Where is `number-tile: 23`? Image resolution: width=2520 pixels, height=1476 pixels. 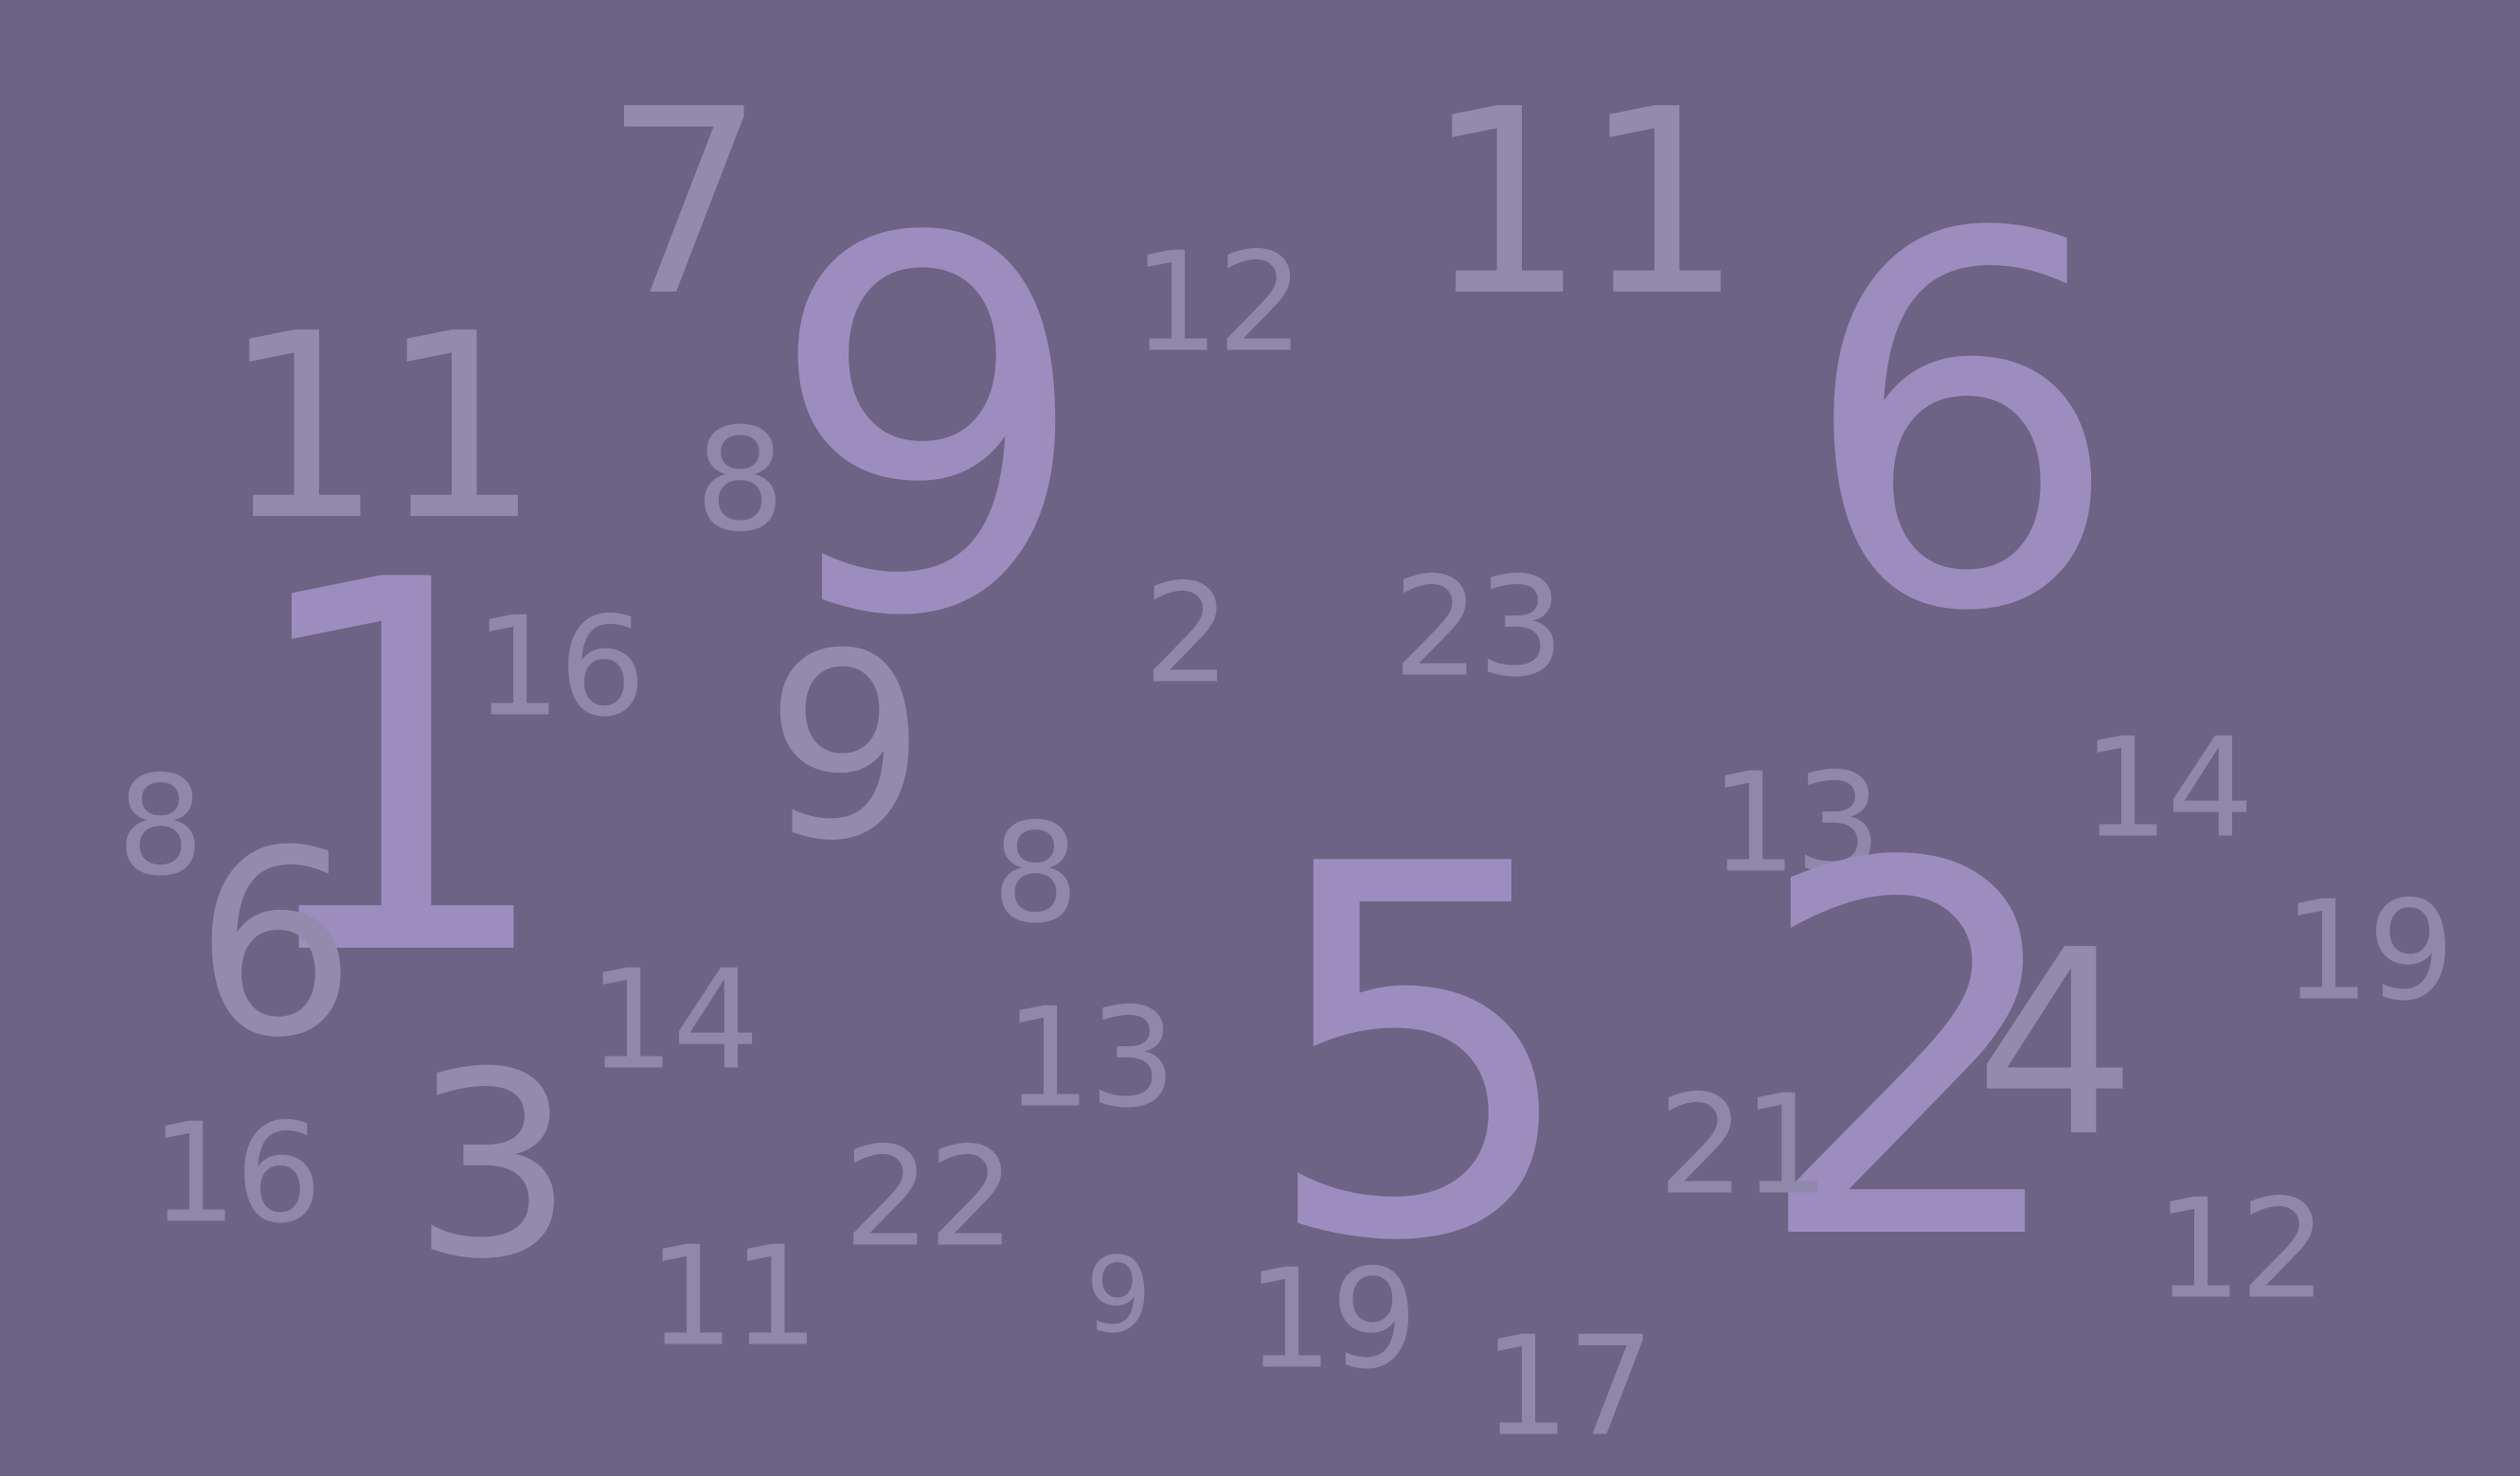
number-tile: 23 is located at coordinates (1479, 628).